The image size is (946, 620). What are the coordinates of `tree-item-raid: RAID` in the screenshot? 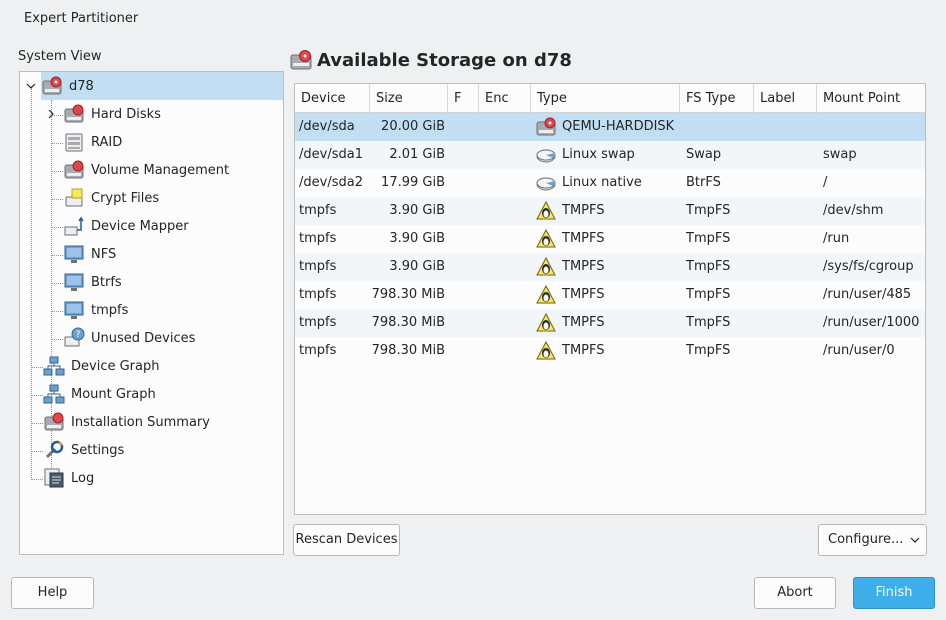 It's located at (92, 142).